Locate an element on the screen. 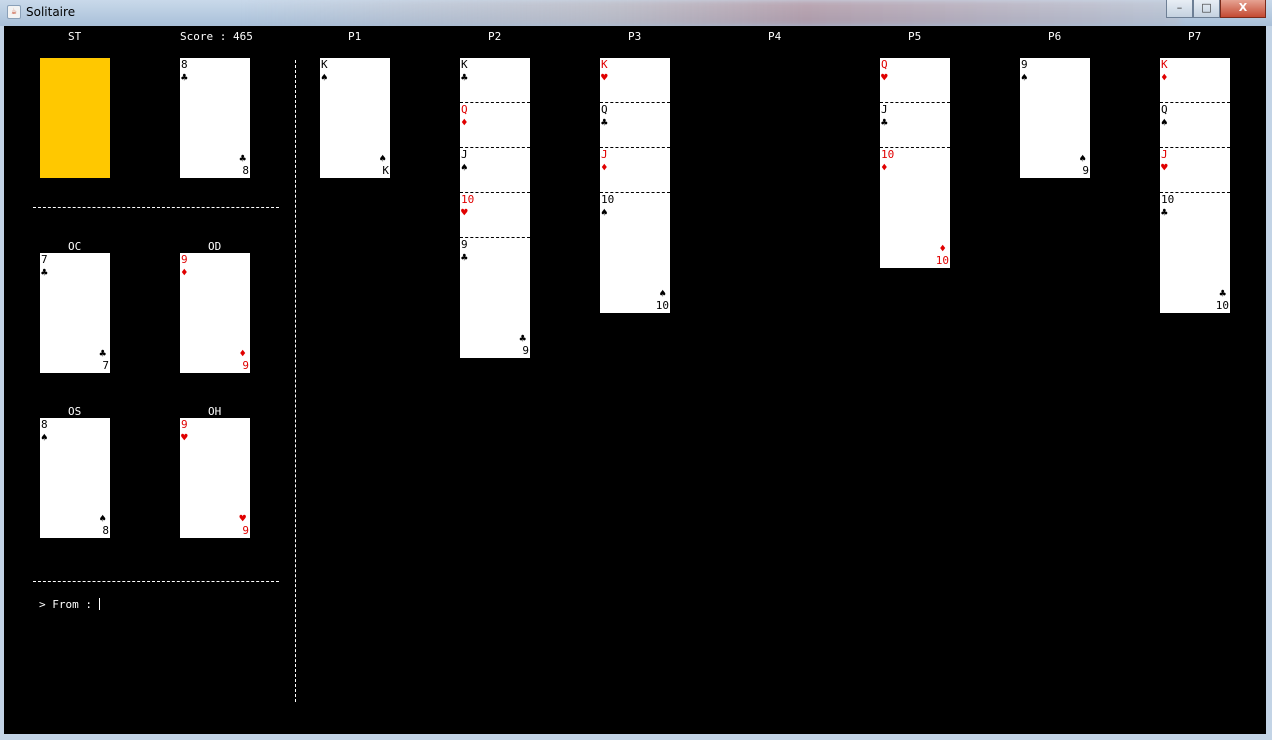  window-frame-bottom is located at coordinates (636, 737).